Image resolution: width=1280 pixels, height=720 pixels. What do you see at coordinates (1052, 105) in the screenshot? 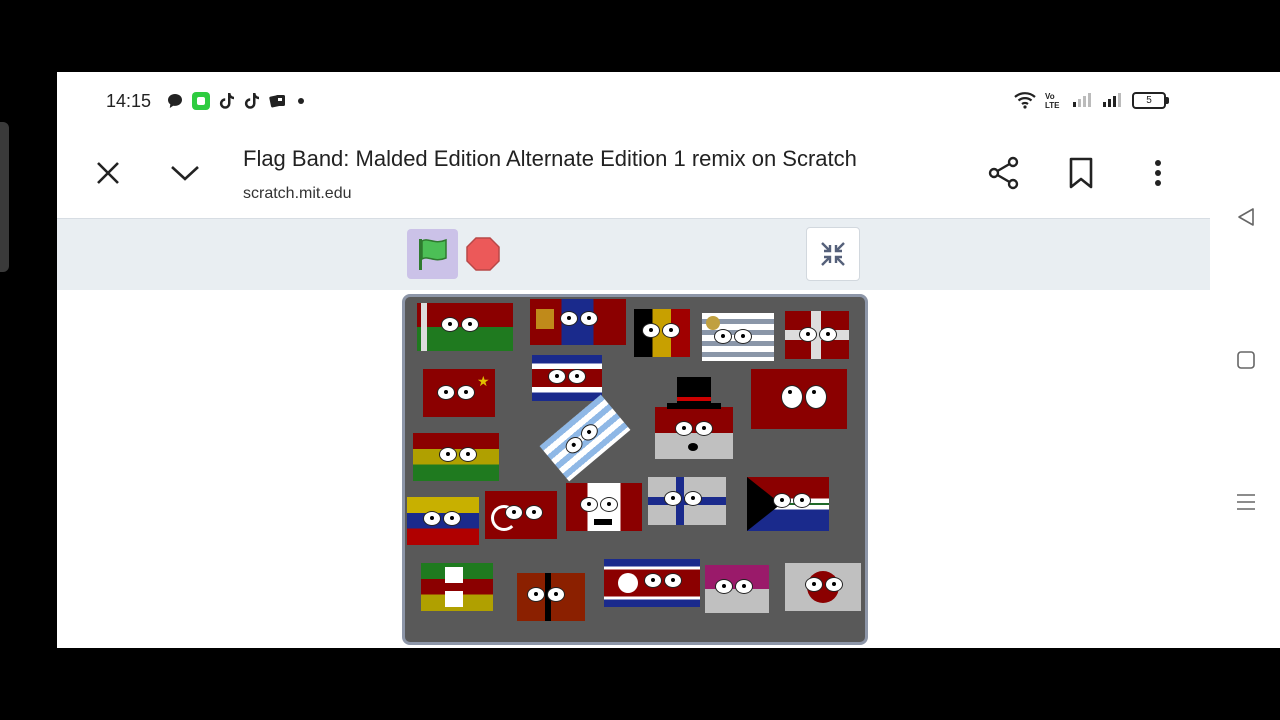
I see `svg-text: LTE` at bounding box center [1052, 105].